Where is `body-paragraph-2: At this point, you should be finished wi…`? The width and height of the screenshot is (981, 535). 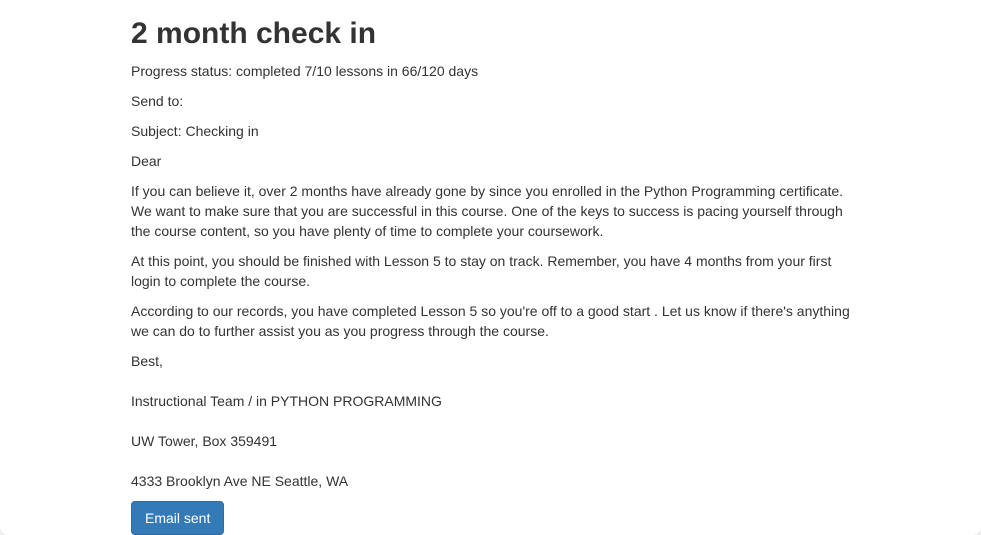
body-paragraph-2: At this point, you should be finished wi… is located at coordinates (481, 271).